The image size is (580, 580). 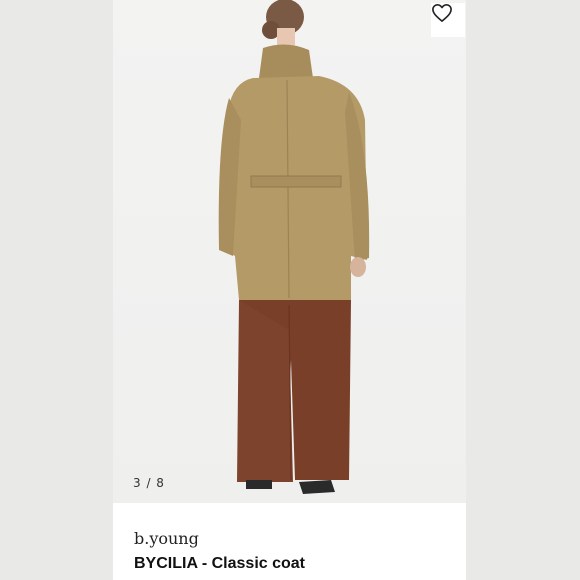 What do you see at coordinates (149, 483) in the screenshot?
I see `image-counter: 3 / 8` at bounding box center [149, 483].